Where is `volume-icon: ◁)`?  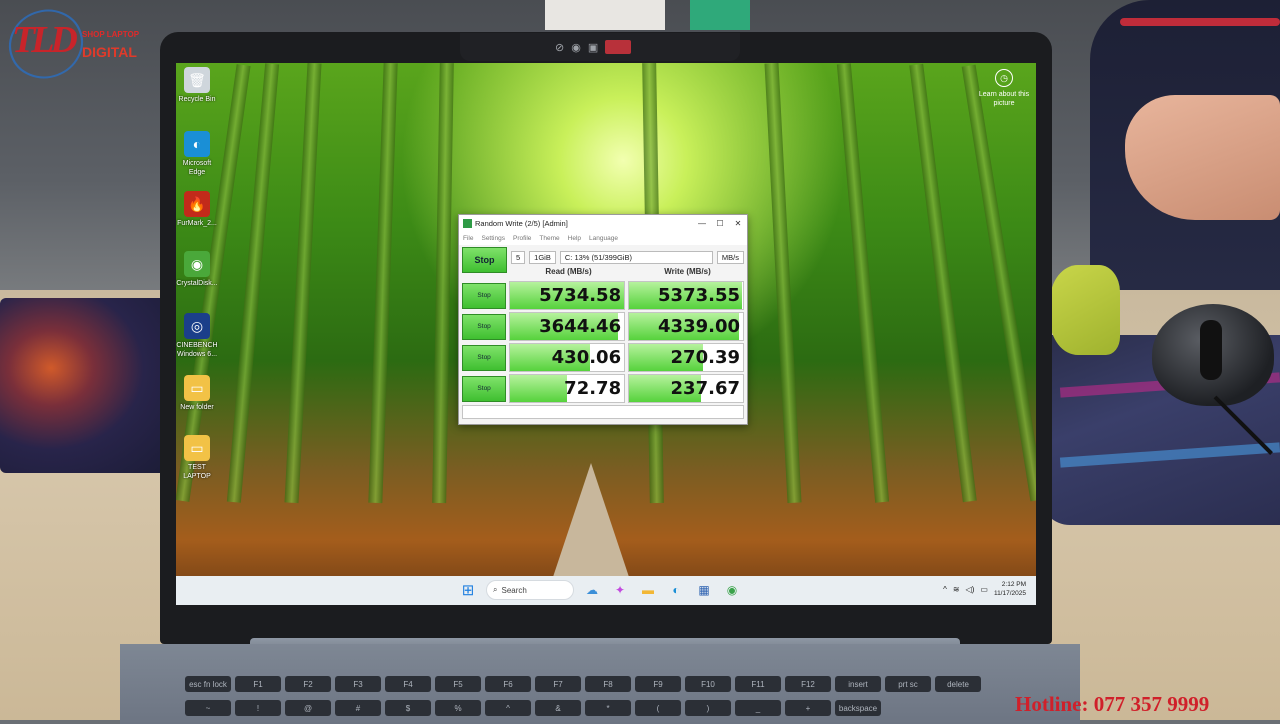
volume-icon: ◁) is located at coordinates (970, 589).